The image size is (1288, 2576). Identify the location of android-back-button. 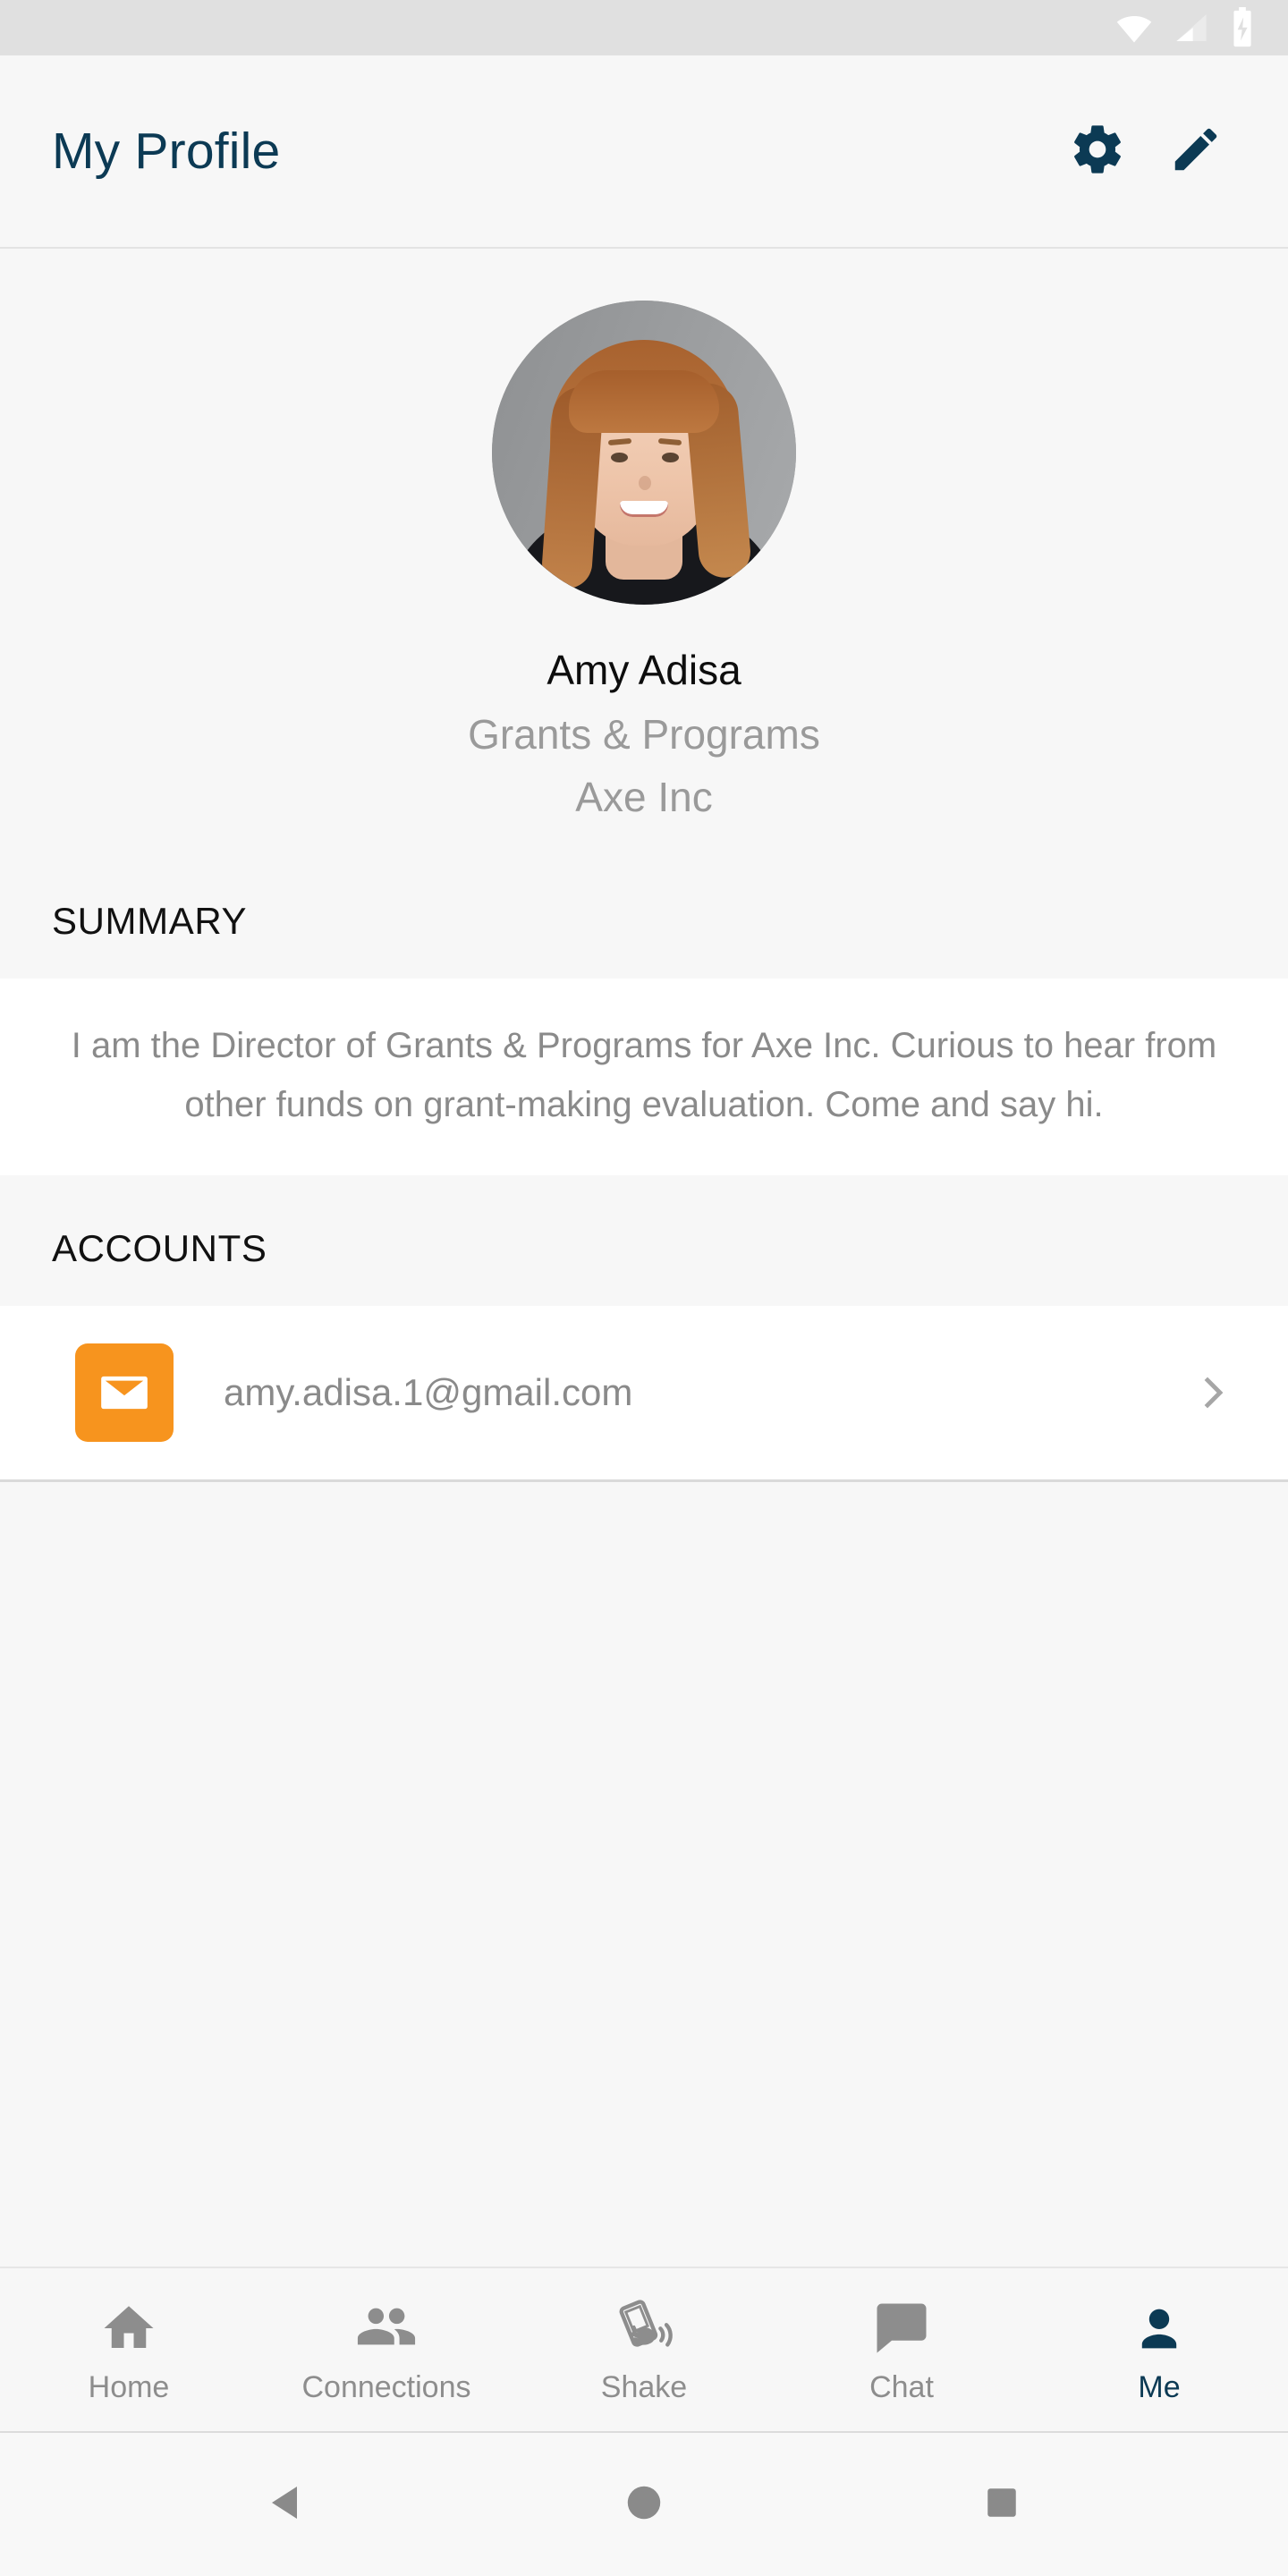
(286, 2504).